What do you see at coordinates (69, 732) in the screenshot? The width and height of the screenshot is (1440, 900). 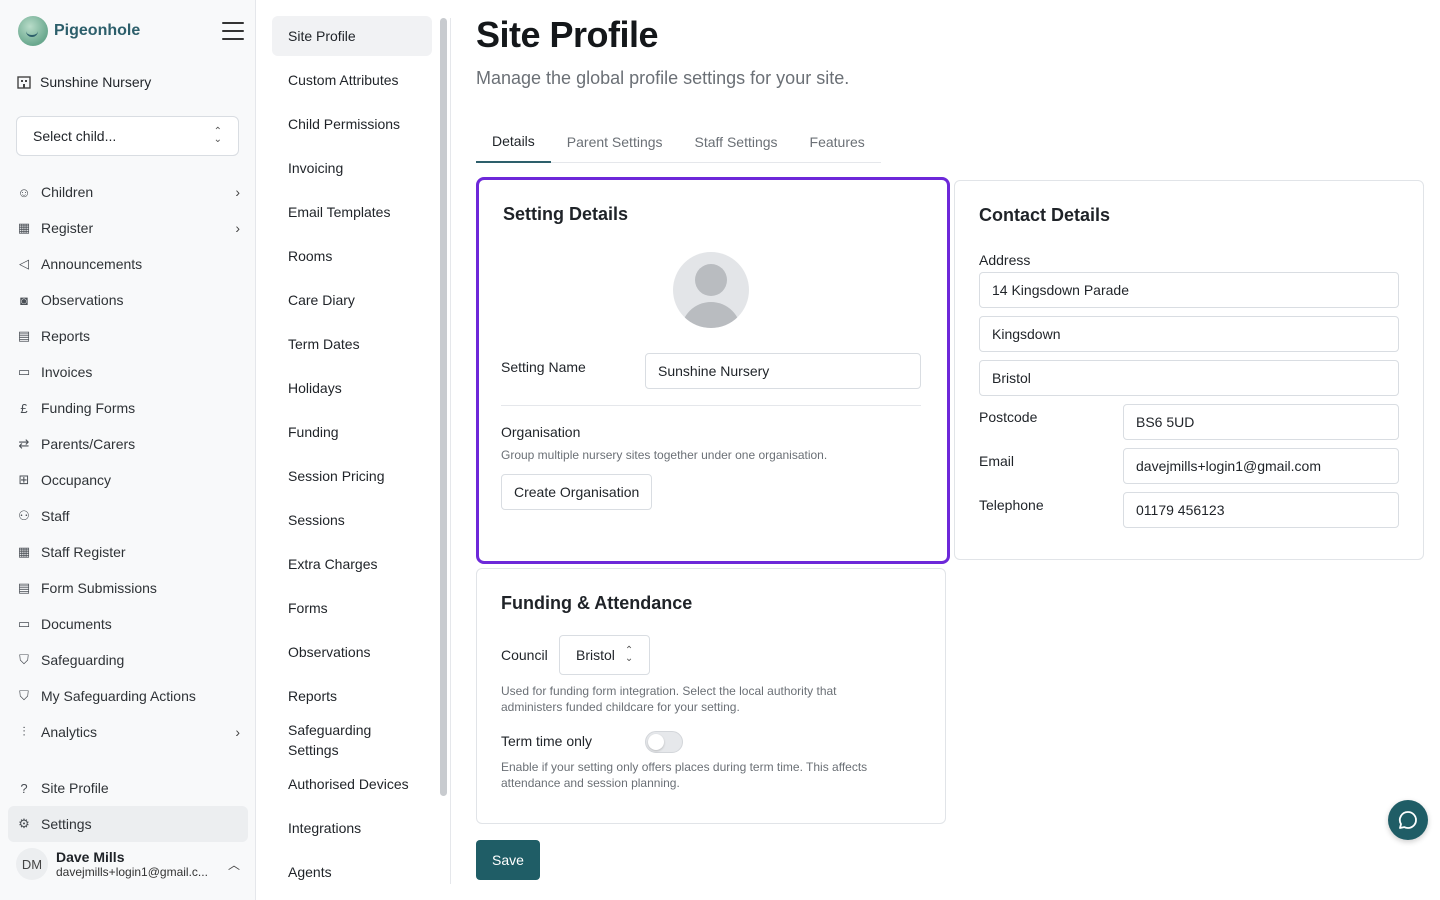 I see `sidebar-item-label: Analytics` at bounding box center [69, 732].